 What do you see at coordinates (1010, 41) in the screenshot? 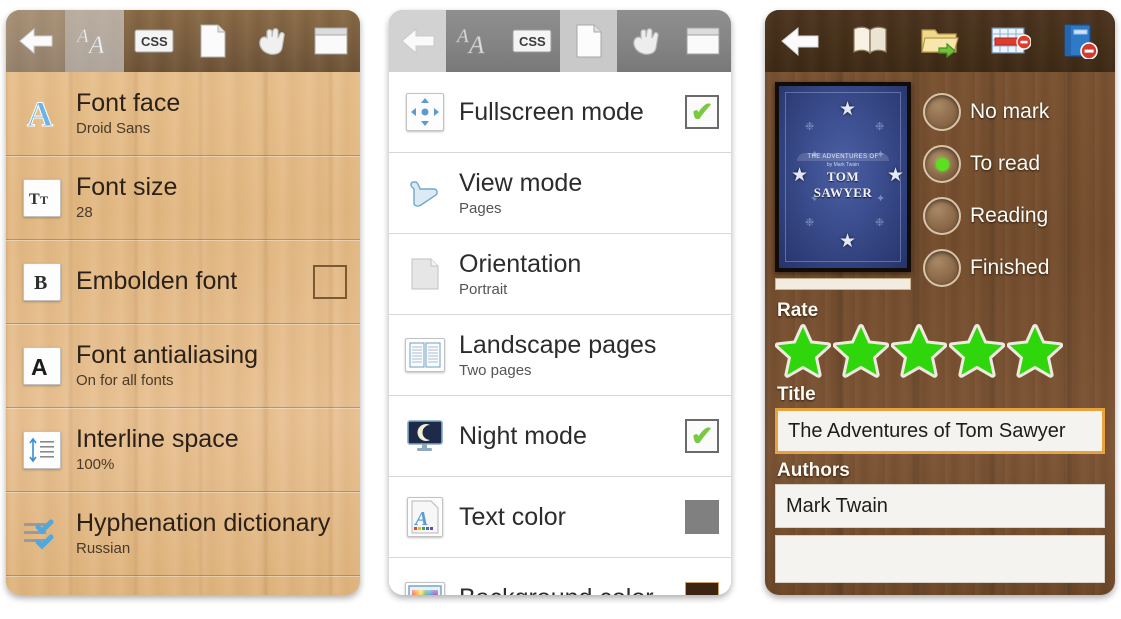
I see `table-remove-icon` at bounding box center [1010, 41].